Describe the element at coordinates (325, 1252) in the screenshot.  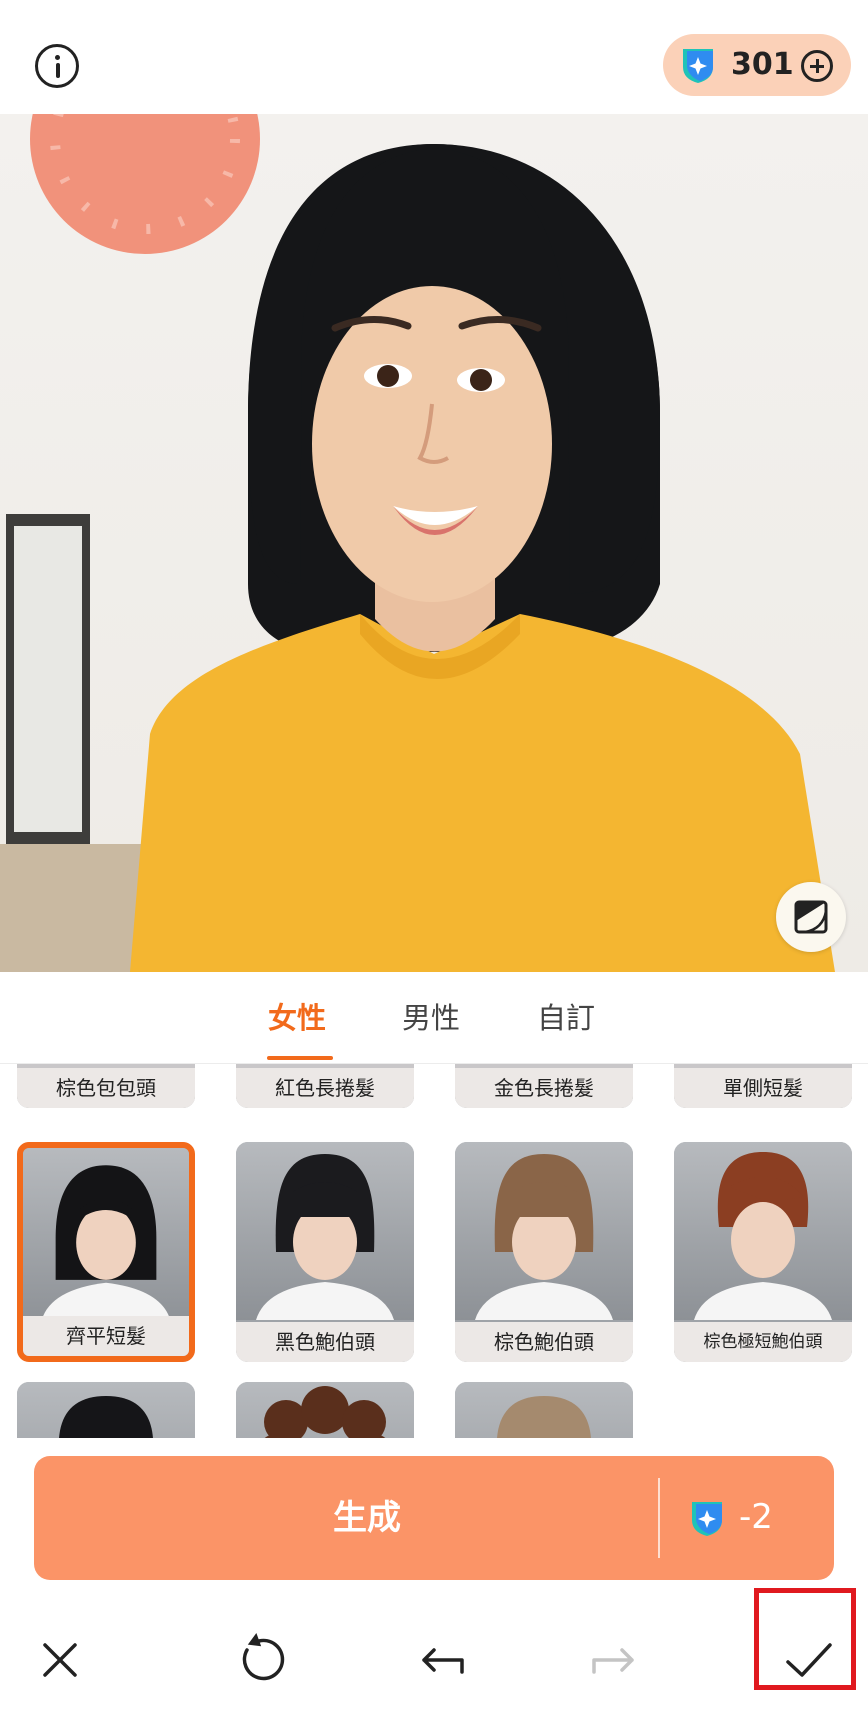
I see `hairstyle-card: 黑色鮑伯頭` at that location.